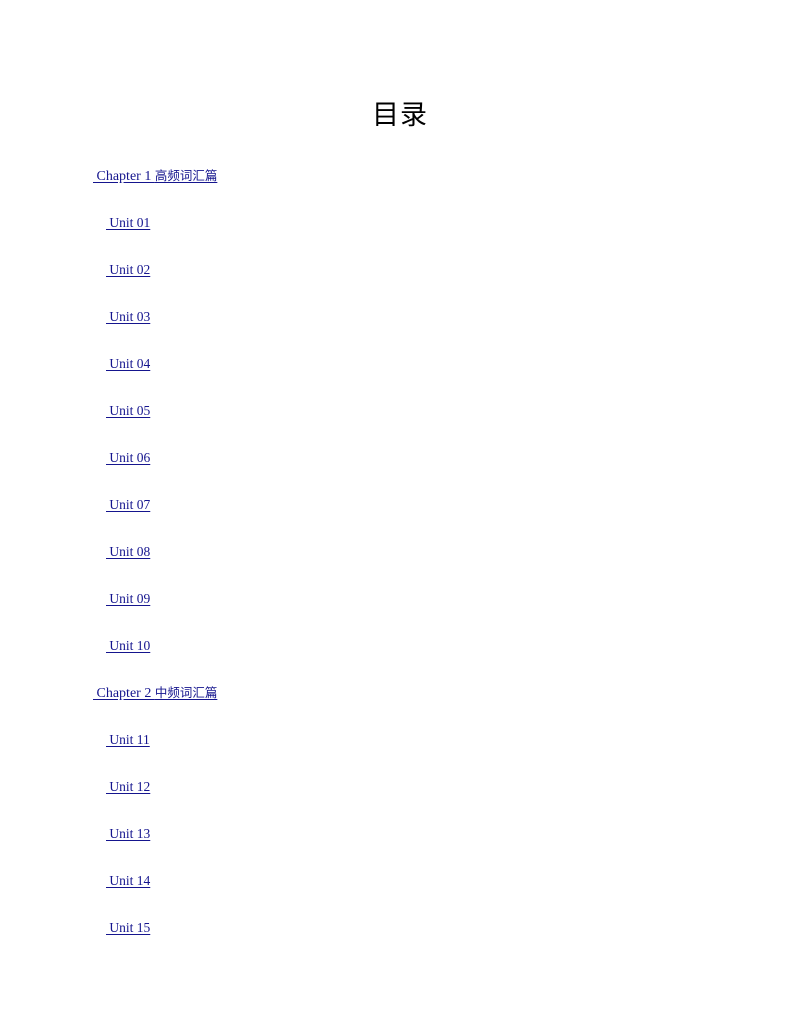  I want to click on toc-link-unit: Unit 05, so click(128, 411).